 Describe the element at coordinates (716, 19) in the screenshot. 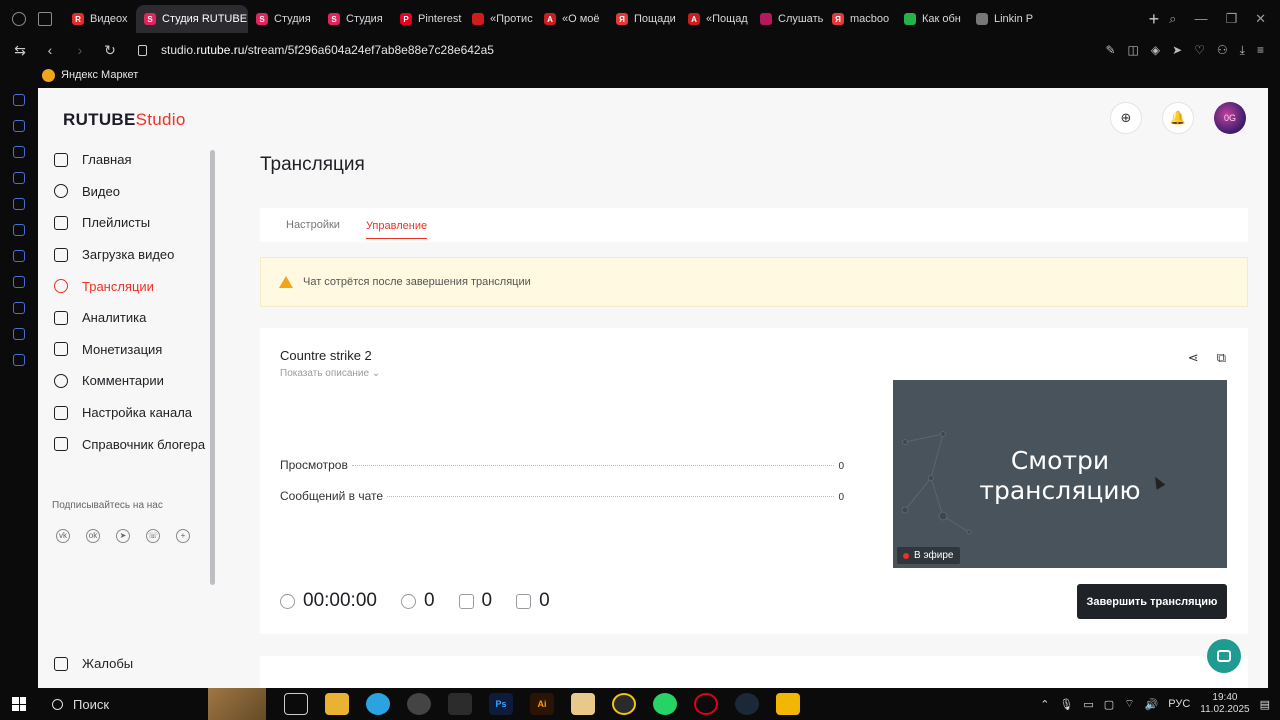

I see `browser-tab: A «Пощад` at that location.